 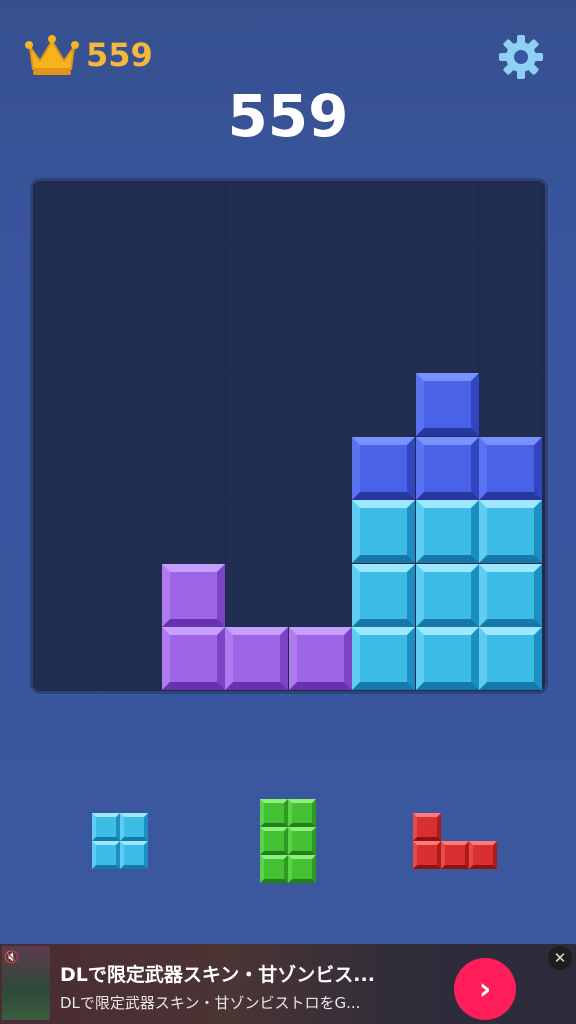 I want to click on crown-icon, so click(x=52, y=55).